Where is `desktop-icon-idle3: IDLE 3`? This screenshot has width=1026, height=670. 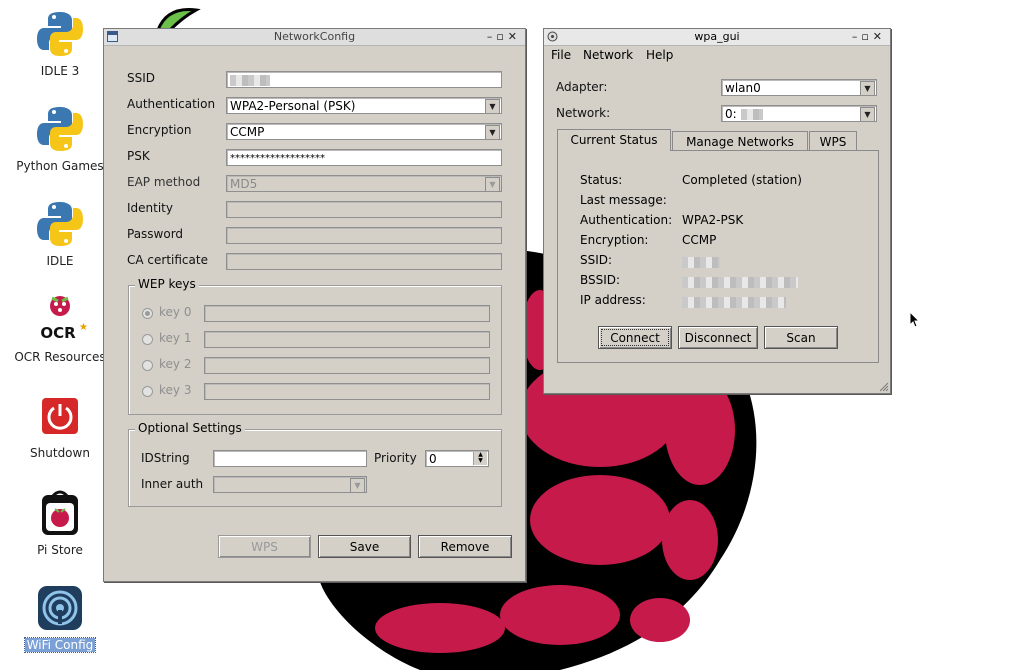
desktop-icon-idle3: IDLE 3 is located at coordinates (60, 42).